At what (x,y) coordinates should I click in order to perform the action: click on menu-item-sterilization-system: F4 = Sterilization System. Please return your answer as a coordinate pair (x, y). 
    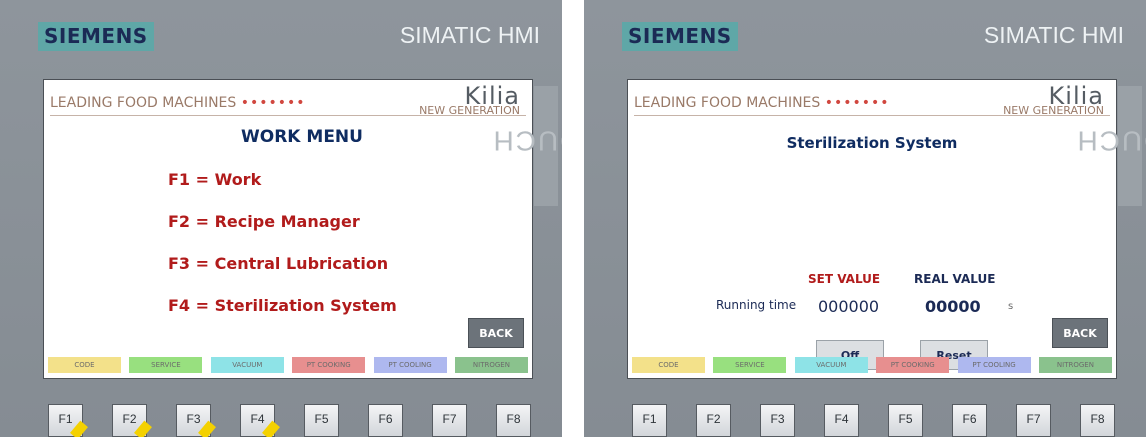
    Looking at the image, I should click on (282, 305).